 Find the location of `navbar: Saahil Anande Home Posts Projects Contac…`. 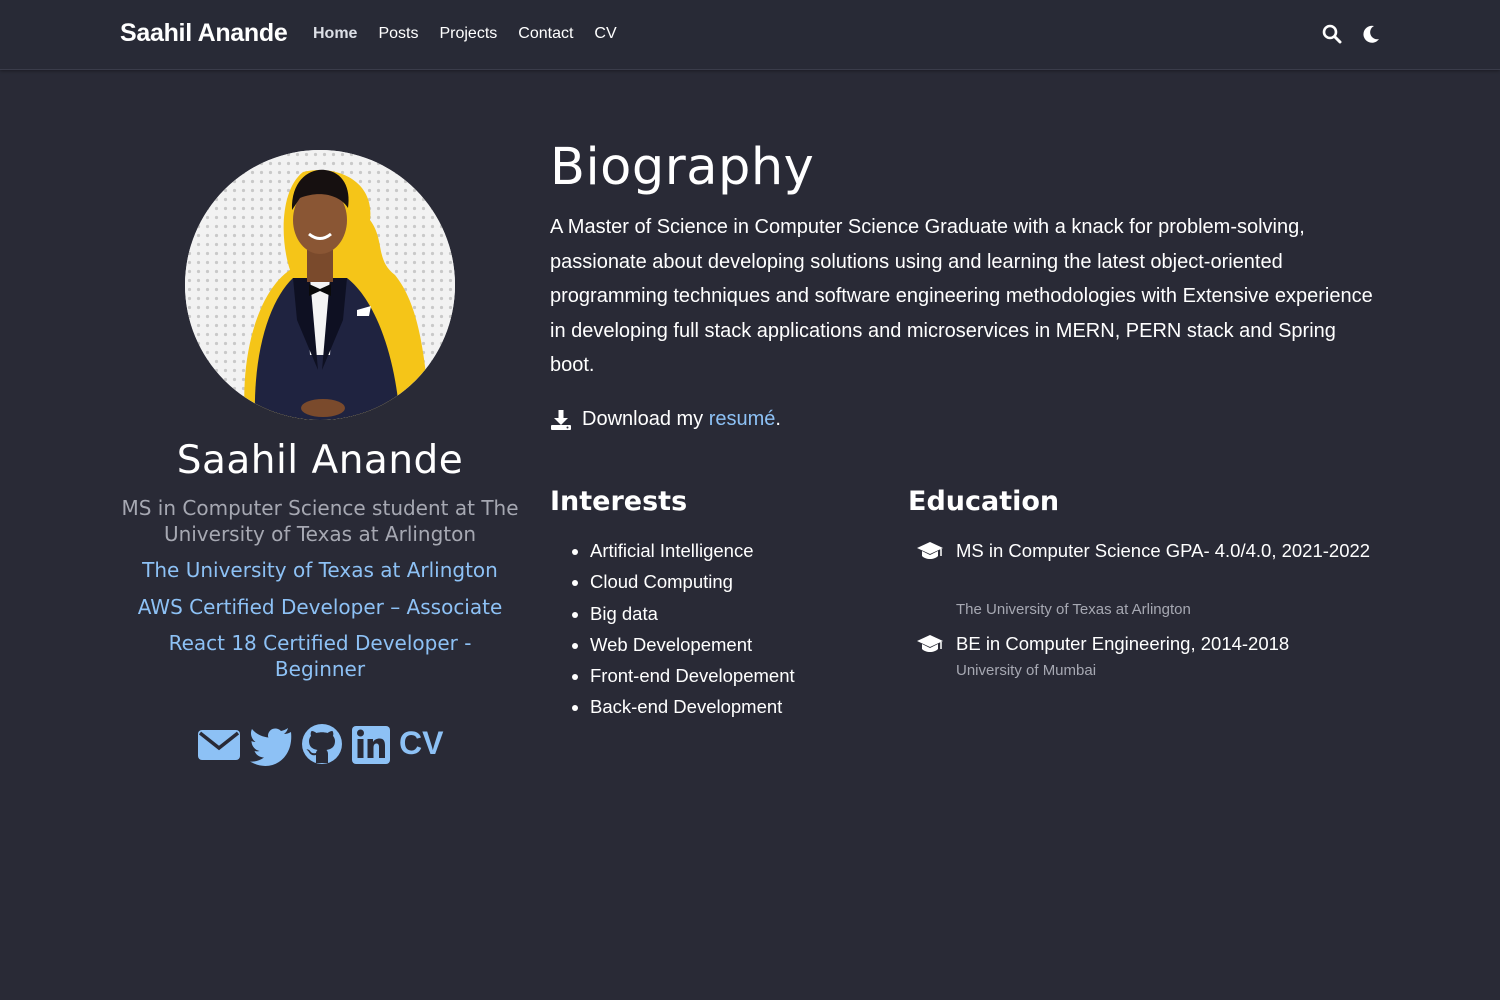

navbar: Saahil Anande Home Posts Projects Contac… is located at coordinates (750, 35).